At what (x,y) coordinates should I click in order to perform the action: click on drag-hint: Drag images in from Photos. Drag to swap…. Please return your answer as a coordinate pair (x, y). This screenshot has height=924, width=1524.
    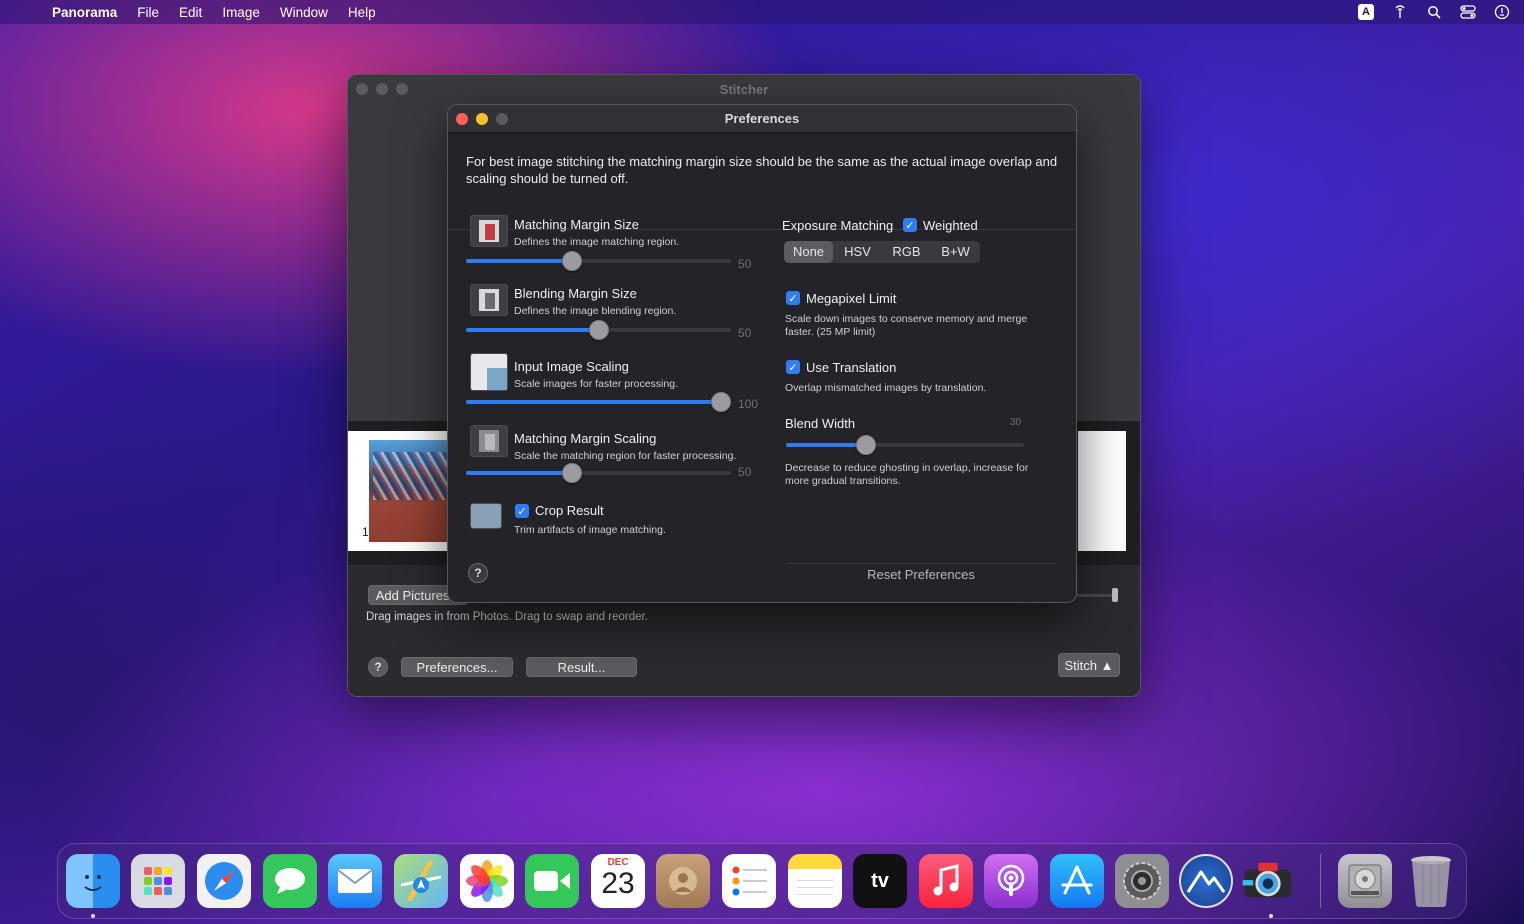
    Looking at the image, I should click on (507, 617).